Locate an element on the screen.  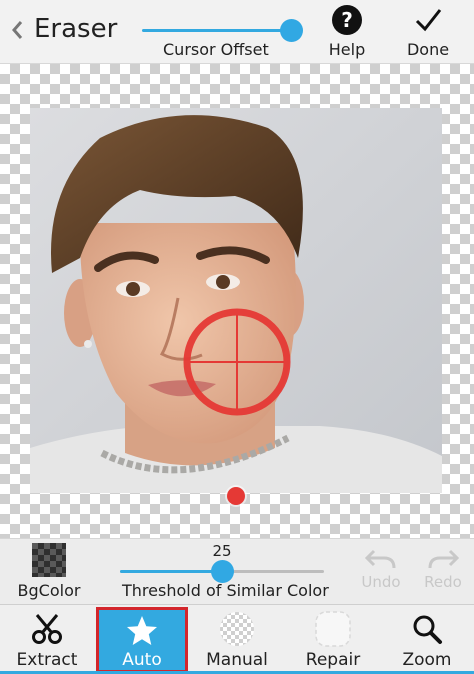
chevron-left-icon is located at coordinates (17, 30).